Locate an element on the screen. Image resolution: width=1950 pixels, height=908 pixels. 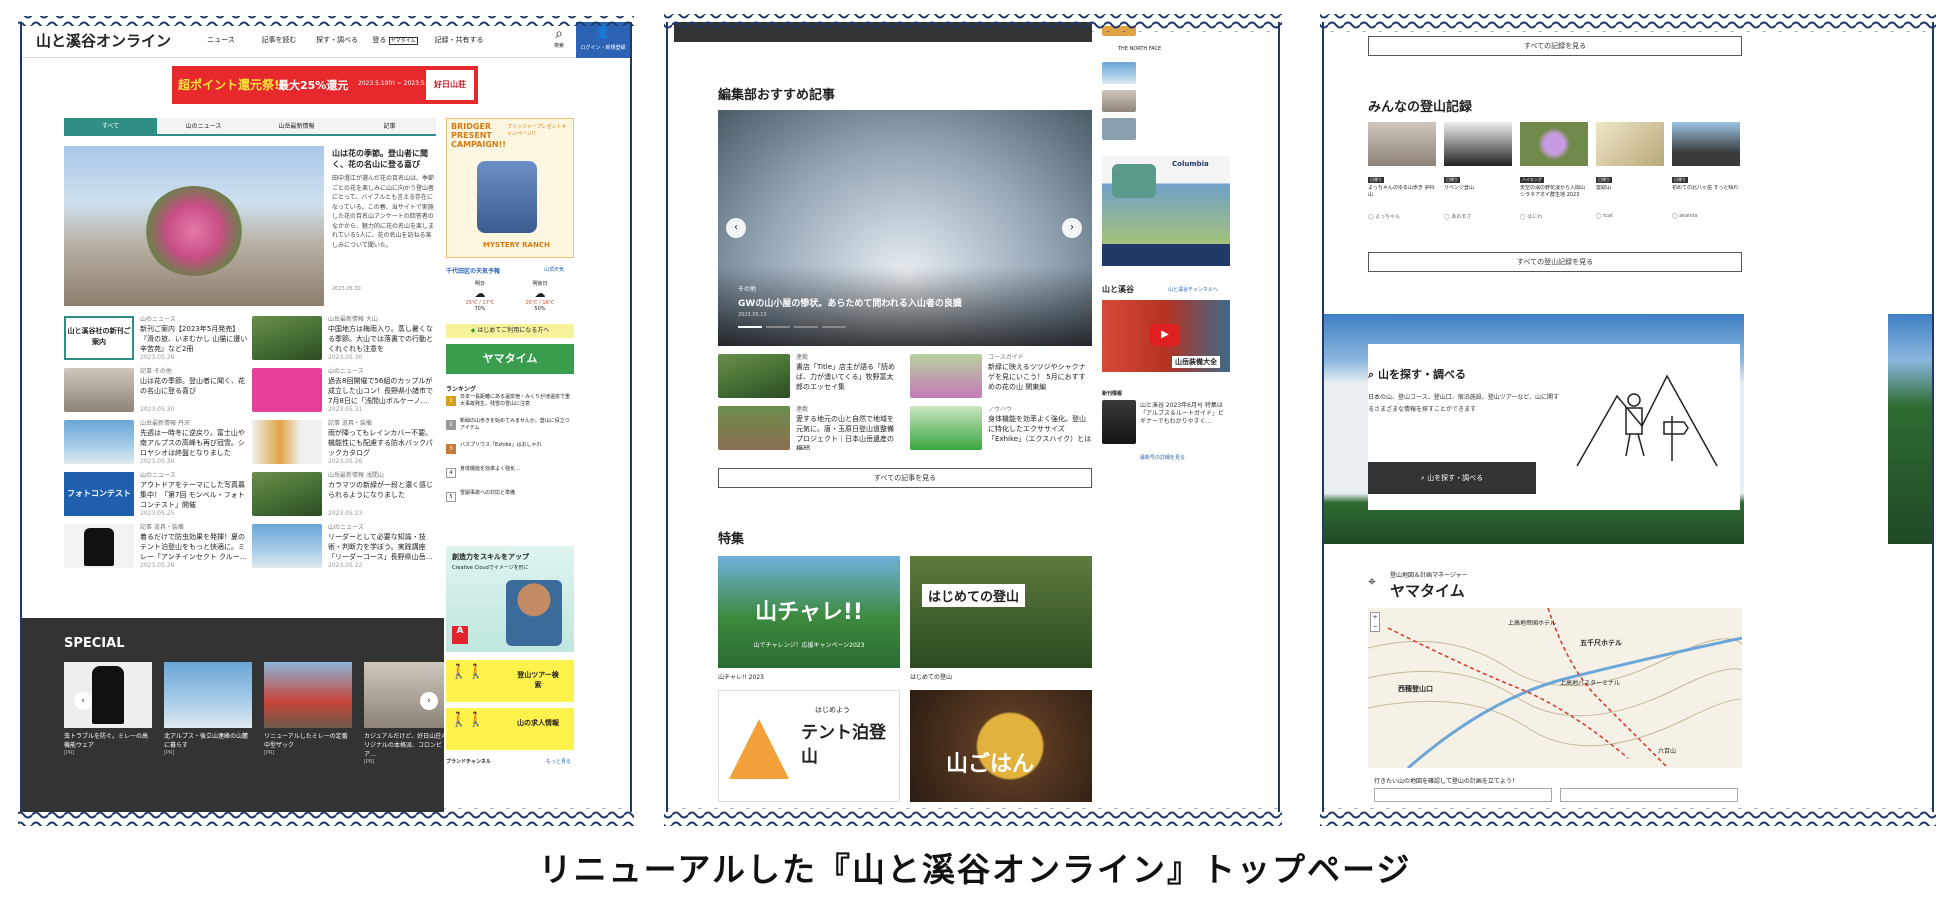
news-thumb: フォトコンテスト is located at coordinates (99, 494).